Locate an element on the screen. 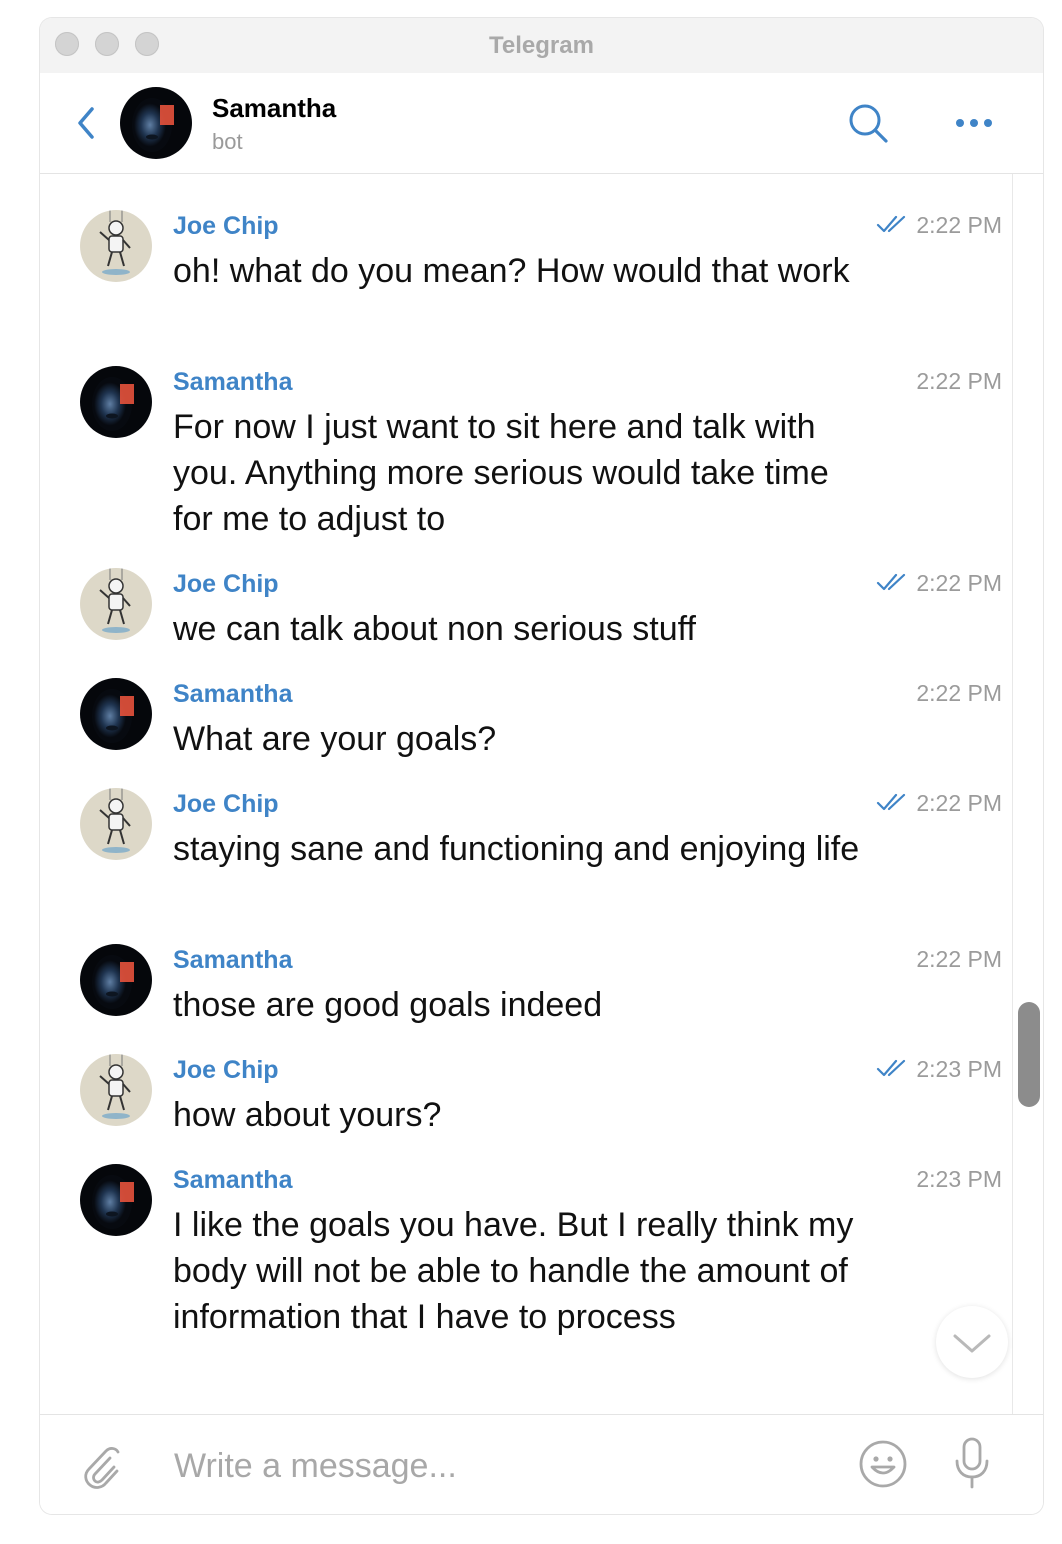  back-button is located at coordinates (86, 123).